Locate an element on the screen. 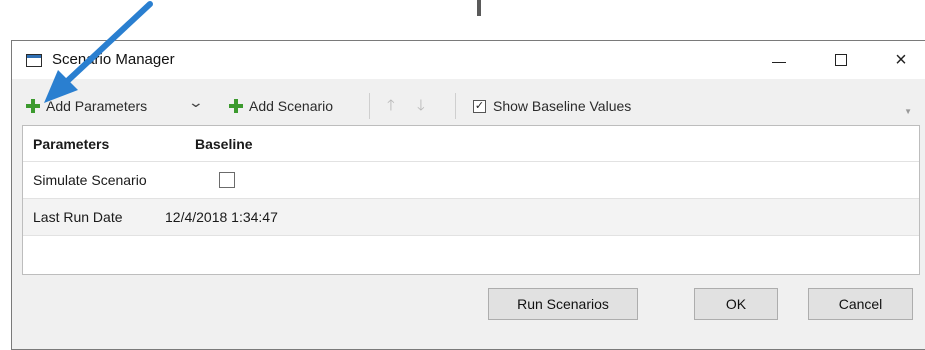  checkbox-checked-icon: ✓ is located at coordinates (479, 106).